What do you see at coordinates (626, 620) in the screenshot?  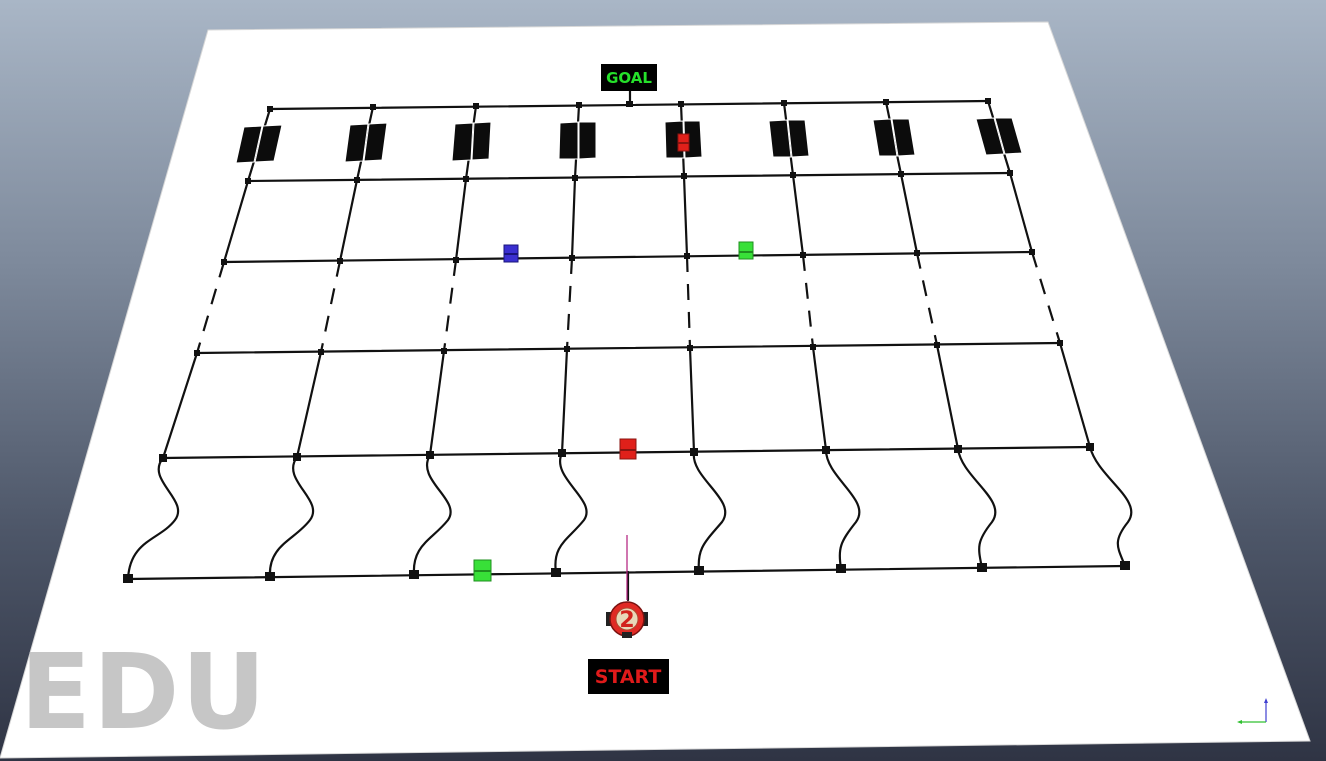 I see `robot-number: 2` at bounding box center [626, 620].